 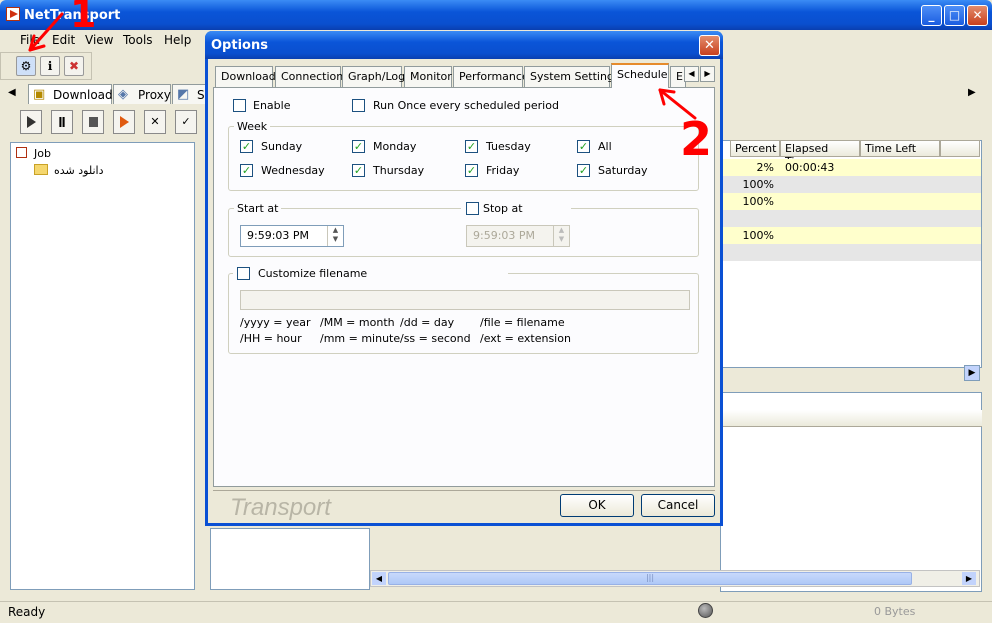 What do you see at coordinates (362, 66) in the screenshot?
I see `annotation-overlay` at bounding box center [362, 66].